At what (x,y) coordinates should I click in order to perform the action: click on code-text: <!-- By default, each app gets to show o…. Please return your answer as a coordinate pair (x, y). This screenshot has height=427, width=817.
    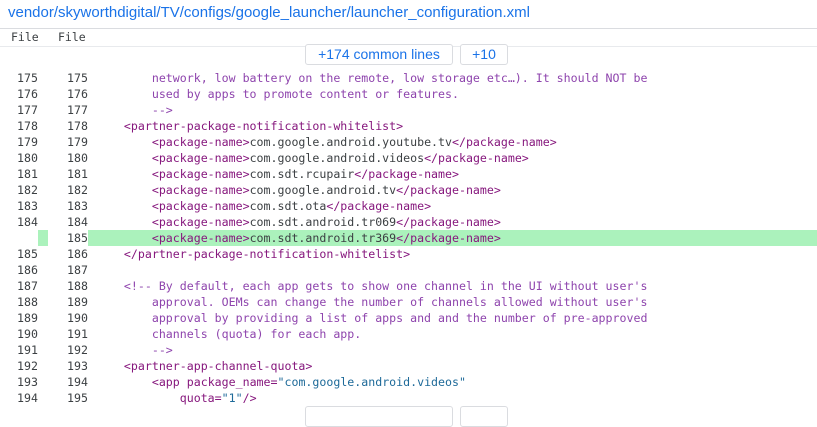
    Looking at the image, I should click on (372, 286).